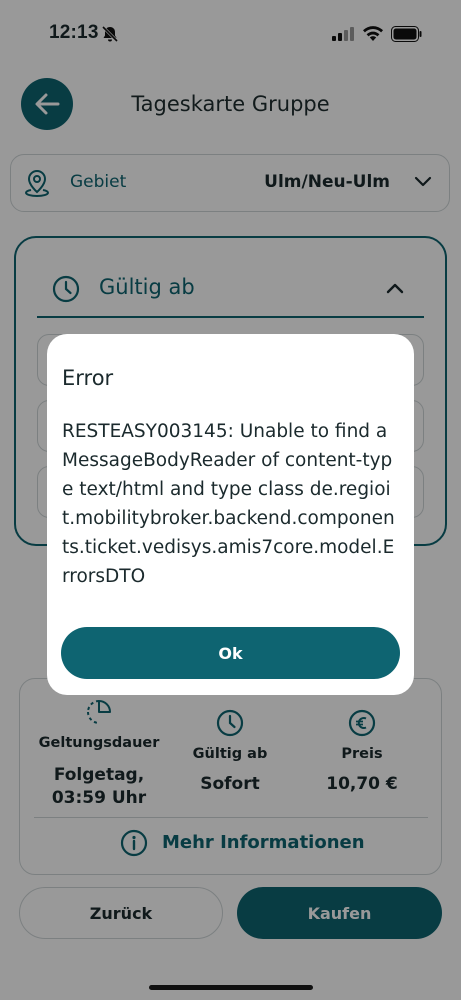 This screenshot has height=1000, width=461. What do you see at coordinates (88, 378) in the screenshot?
I see `dialog-title: Error` at bounding box center [88, 378].